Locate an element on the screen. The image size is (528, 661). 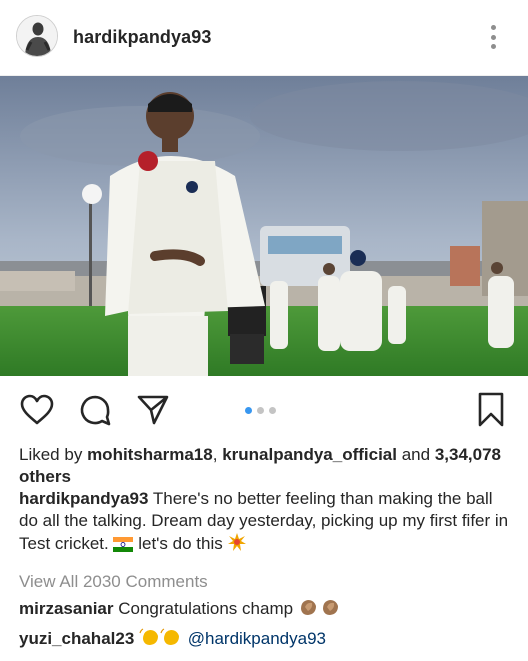
heart-icon is located at coordinates (37, 410).